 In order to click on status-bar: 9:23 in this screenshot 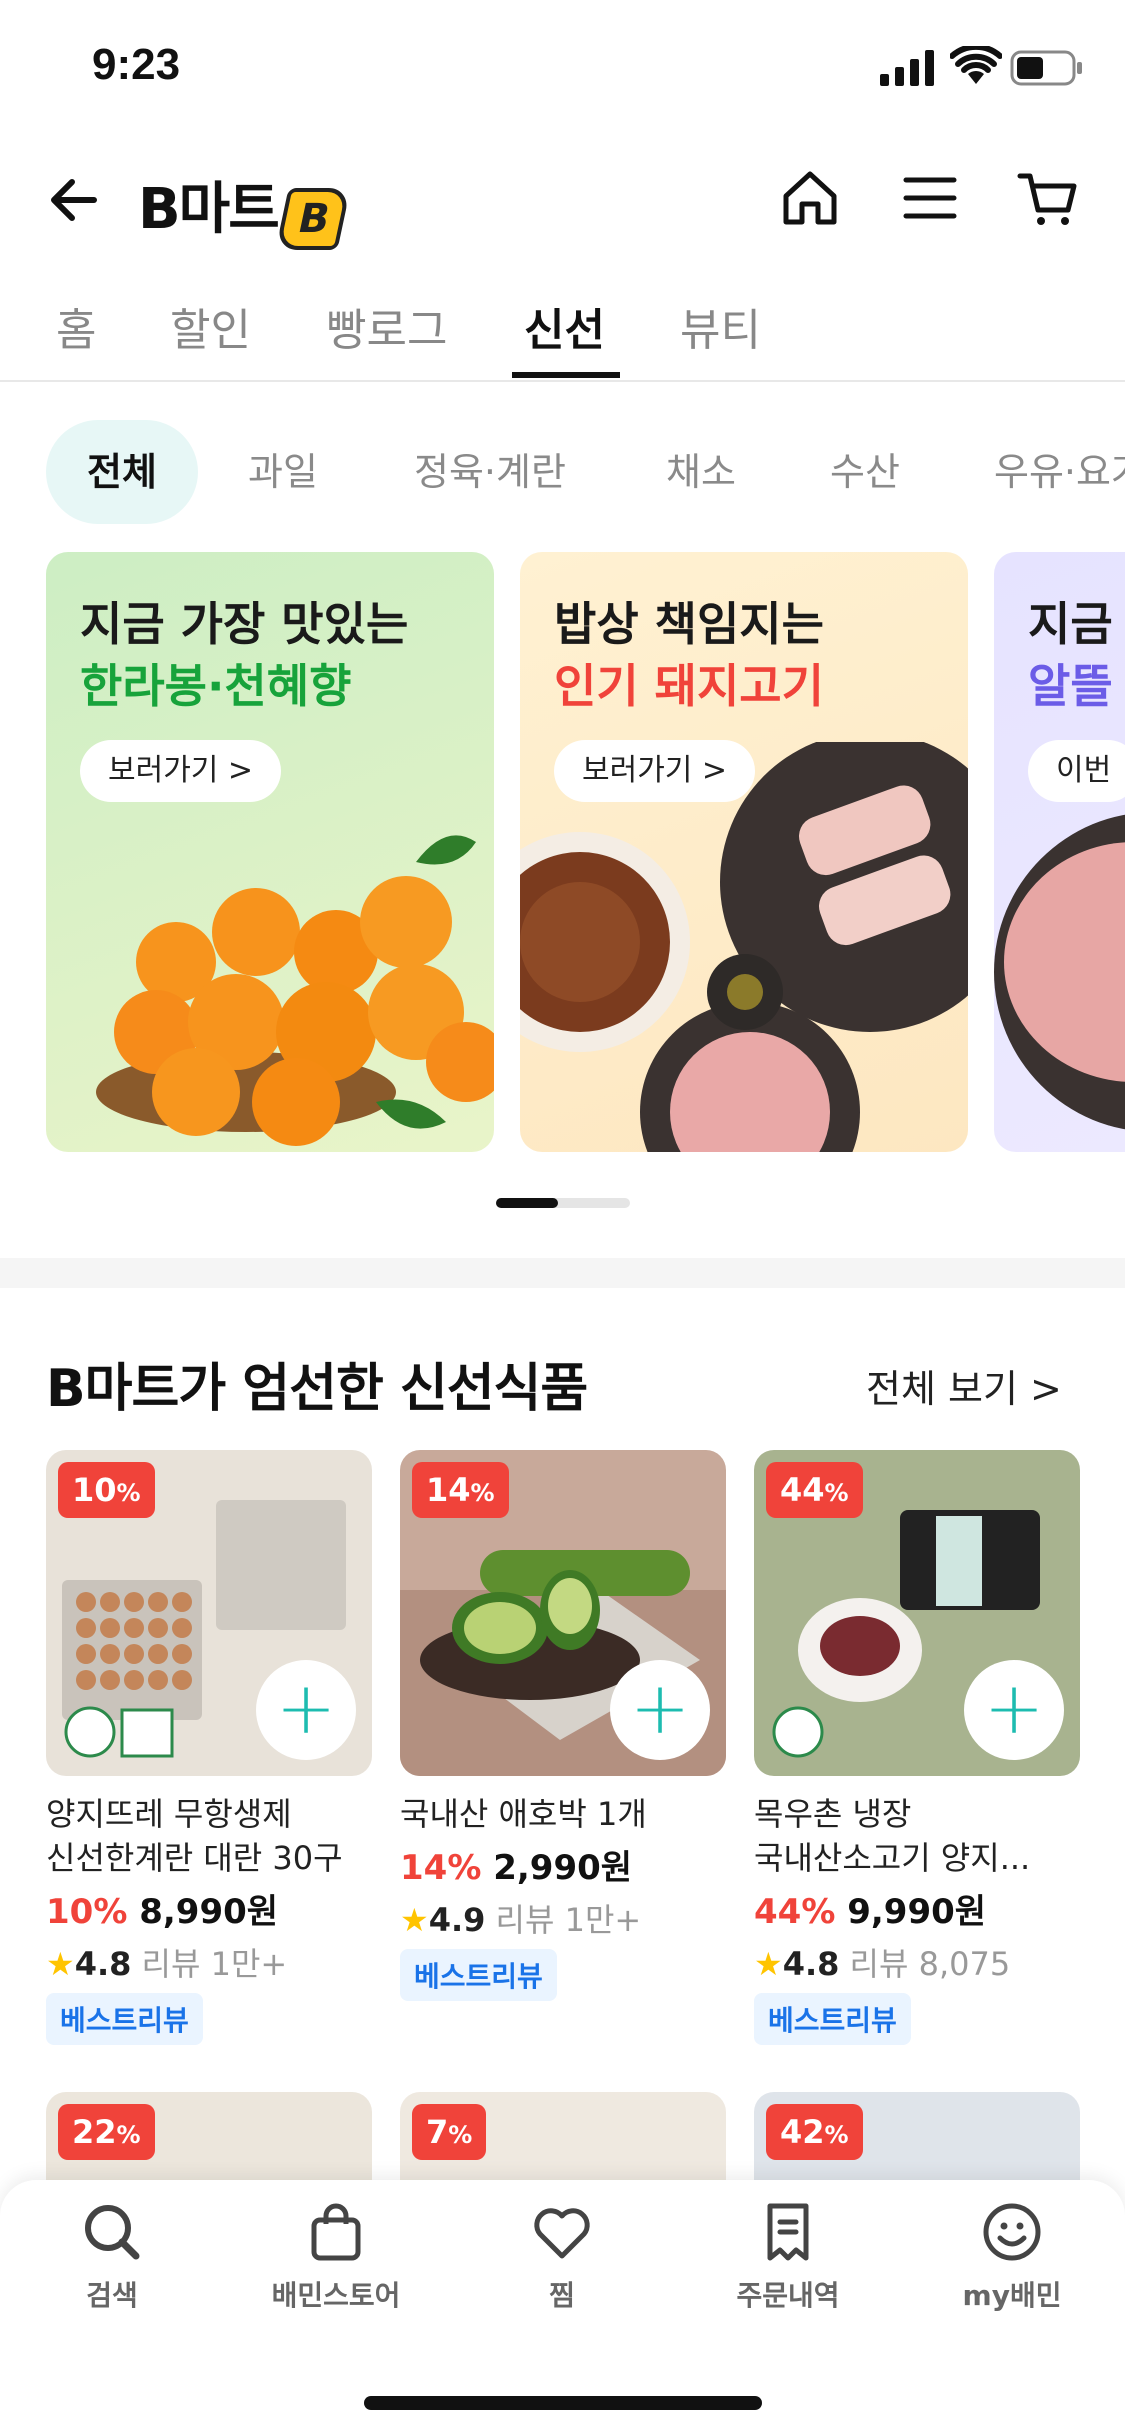, I will do `click(562, 70)`.